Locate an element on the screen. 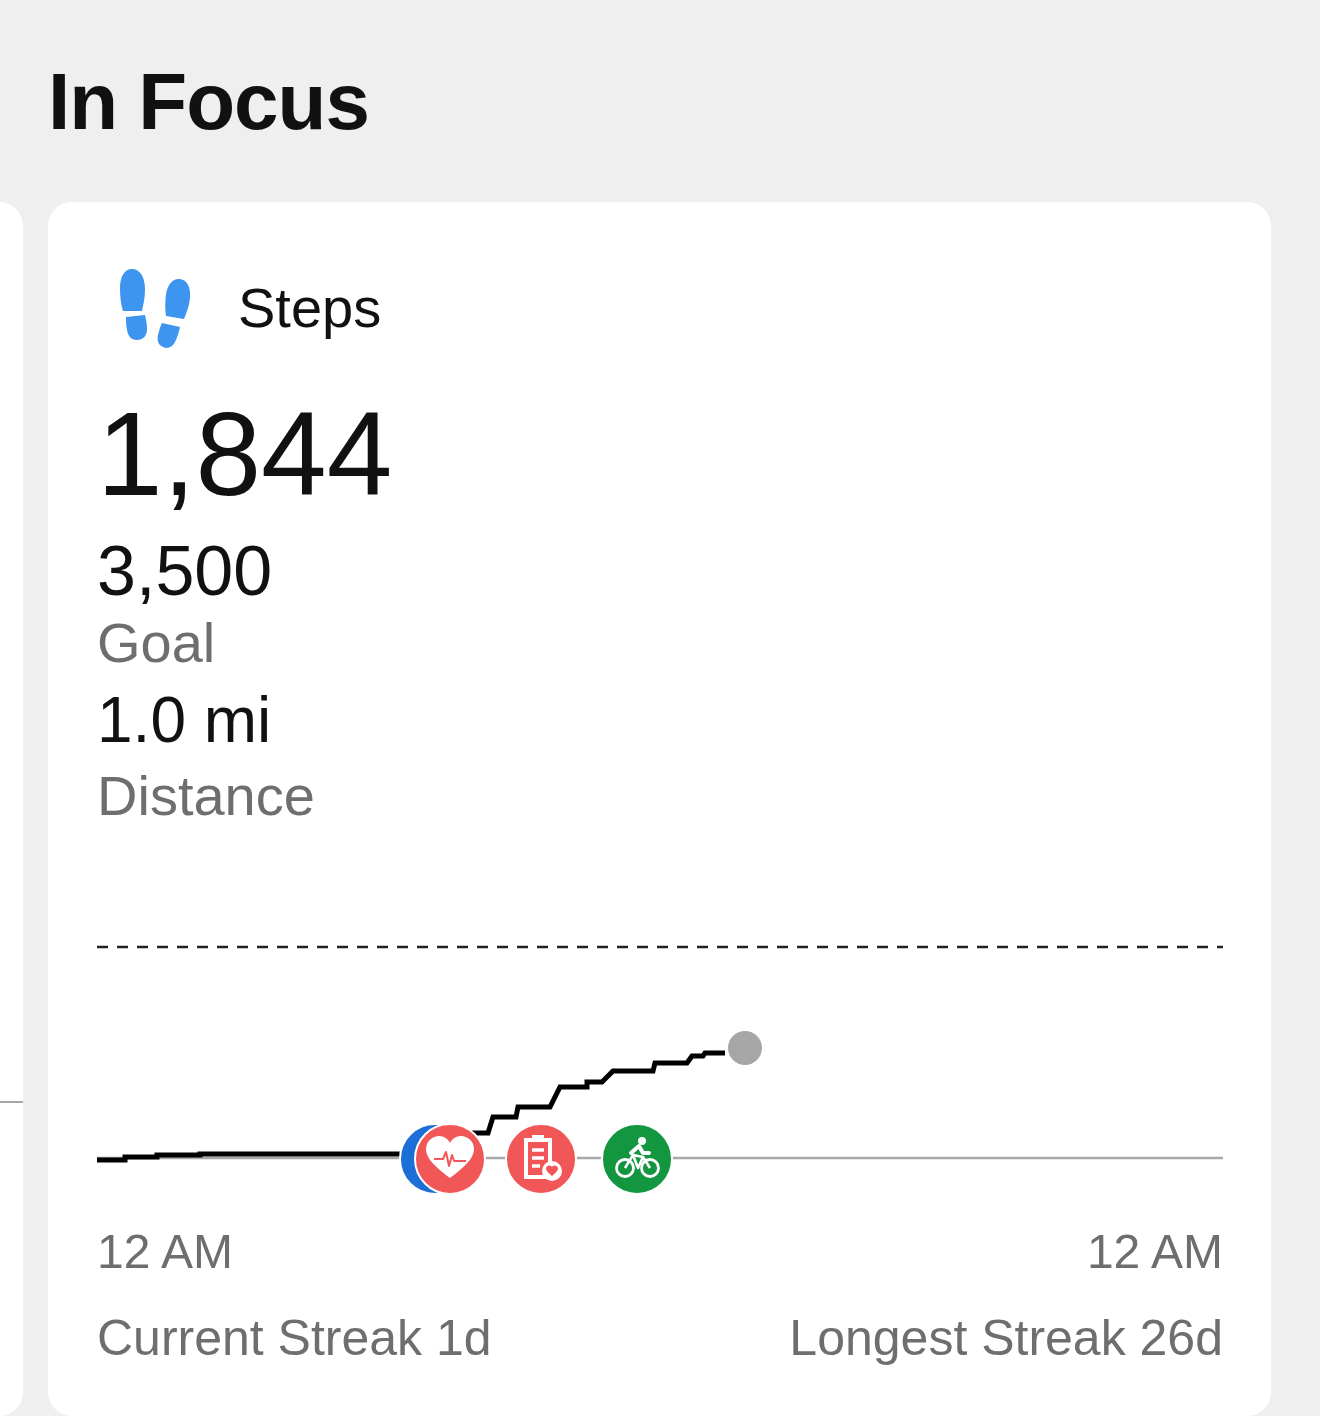 This screenshot has height=1416, width=1320. section-title: In Focus is located at coordinates (208, 102).